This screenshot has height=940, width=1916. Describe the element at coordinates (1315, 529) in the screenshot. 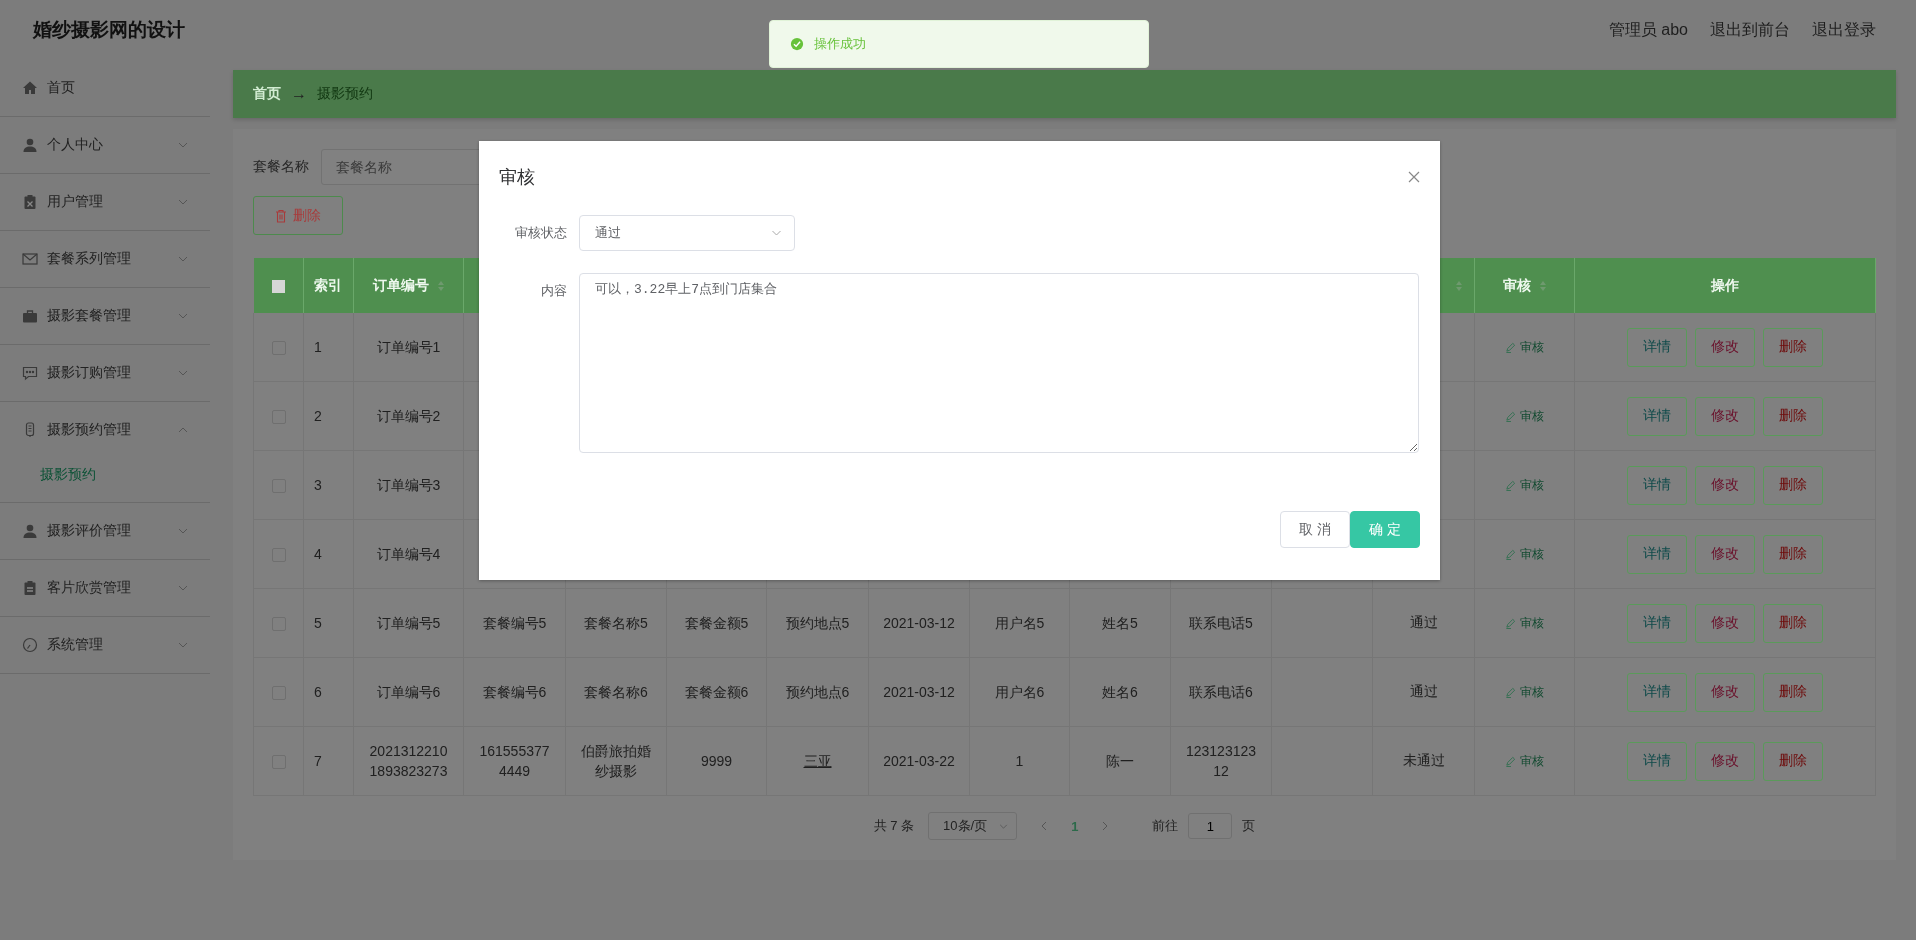

I see `cancel-button: 取 消` at that location.